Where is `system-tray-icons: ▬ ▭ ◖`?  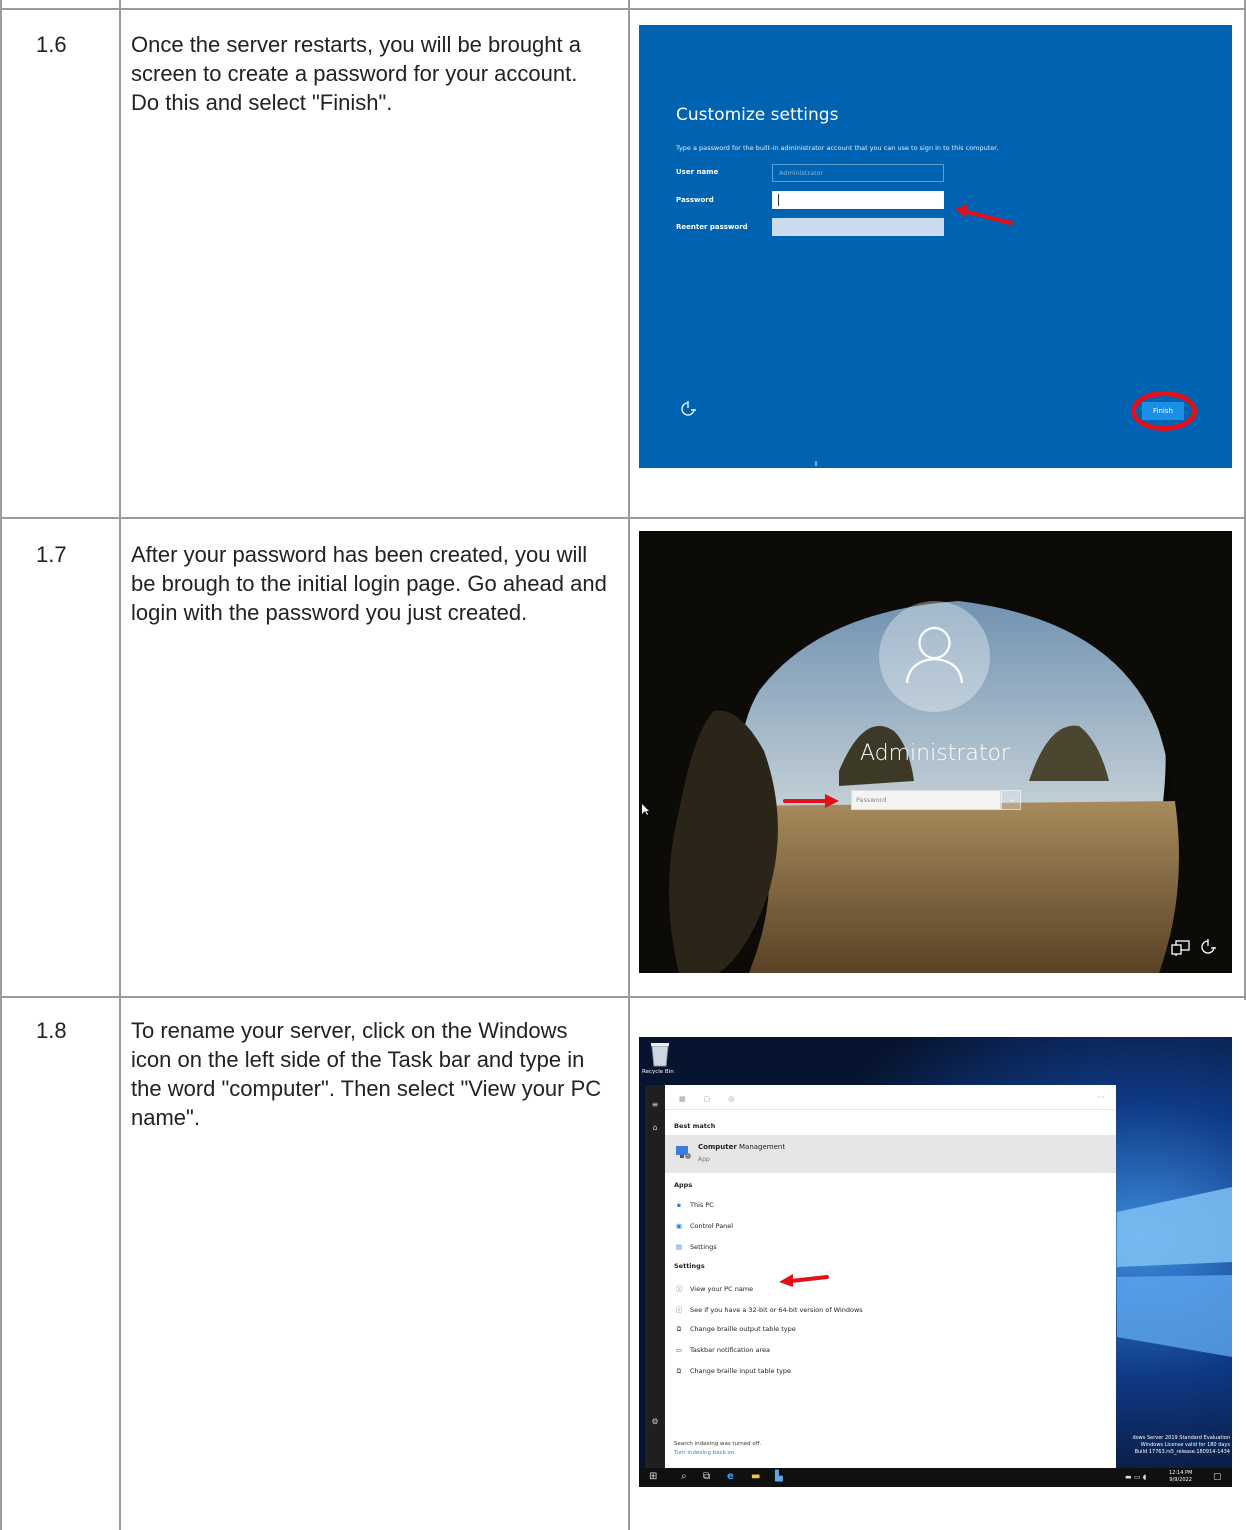
system-tray-icons: ▬ ▭ ◖ is located at coordinates (1135, 1477).